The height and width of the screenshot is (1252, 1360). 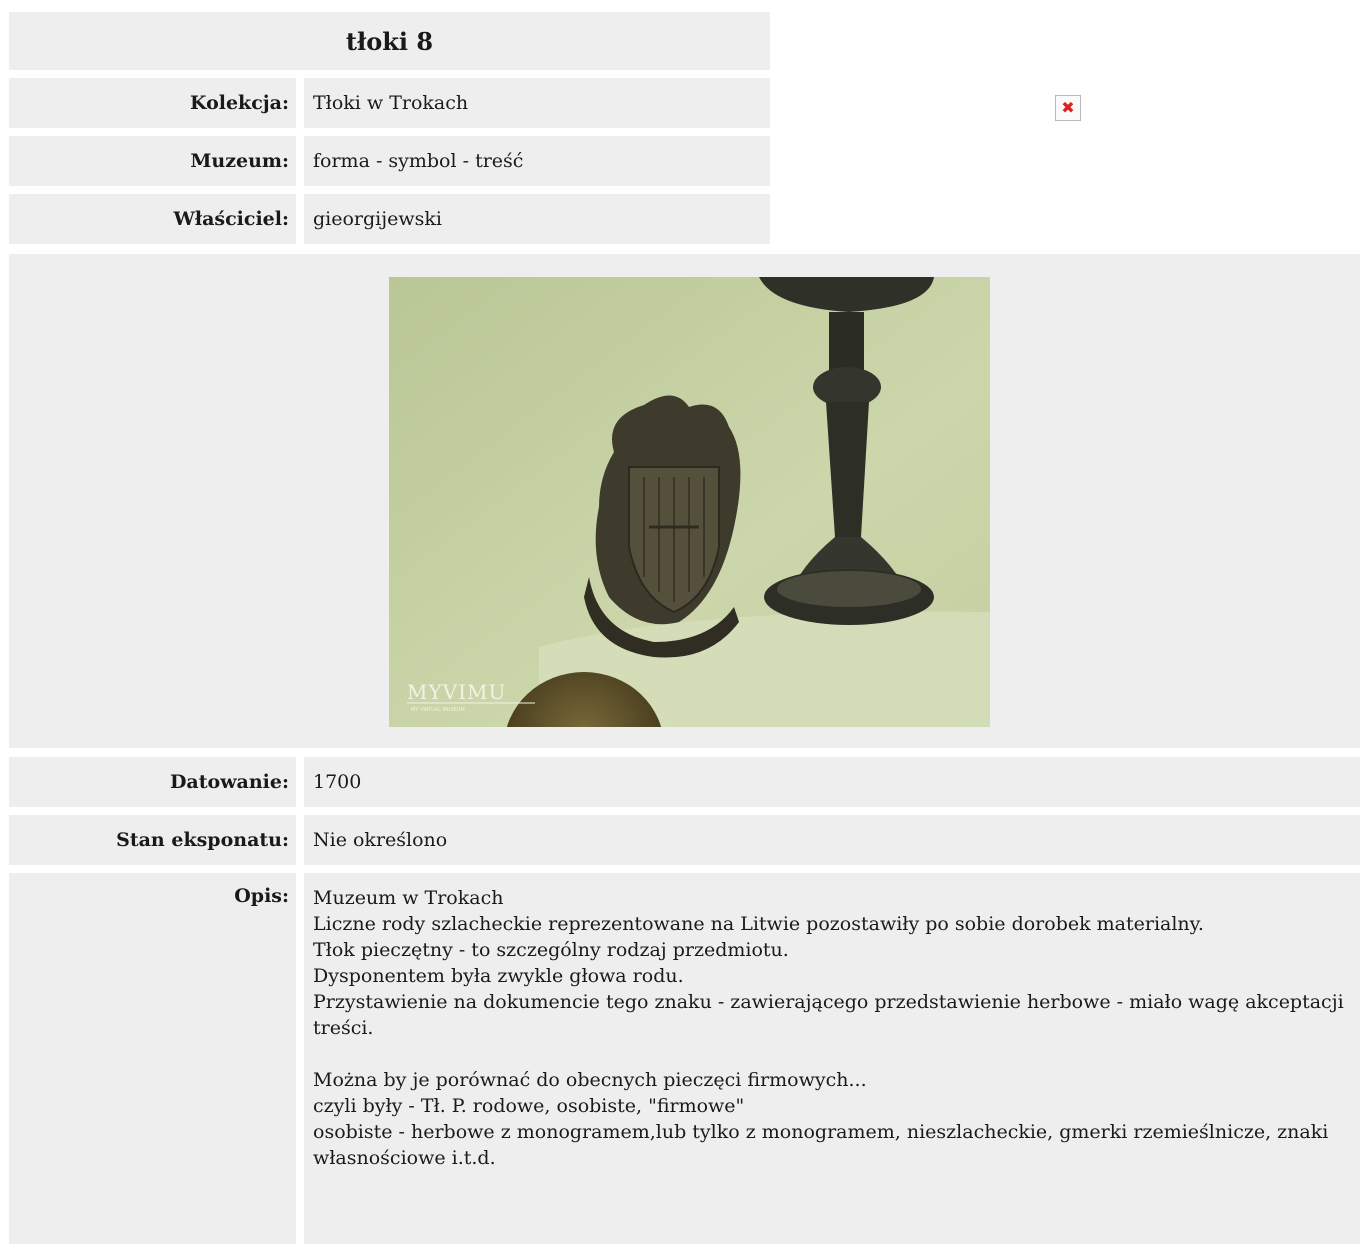 I want to click on museum-value: forma - symbol - treść, so click(x=537, y=161).